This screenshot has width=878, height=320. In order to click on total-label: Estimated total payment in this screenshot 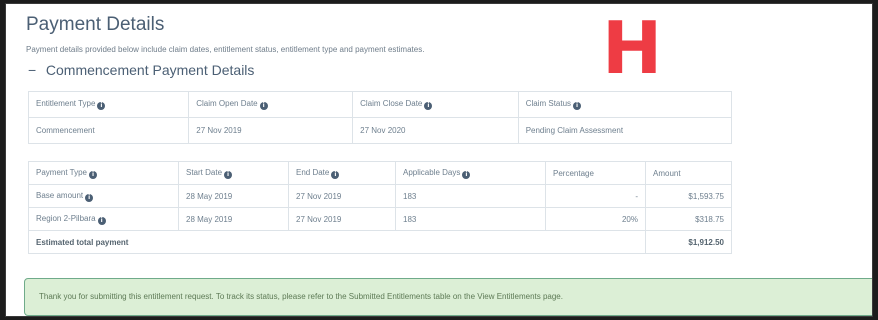, I will do `click(337, 242)`.